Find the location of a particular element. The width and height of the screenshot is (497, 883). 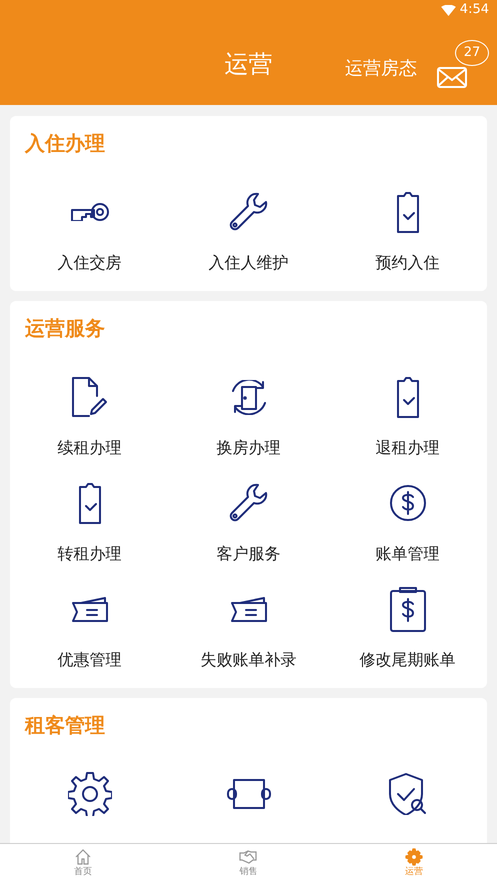

nav-tab: 销售 is located at coordinates (249, 863).